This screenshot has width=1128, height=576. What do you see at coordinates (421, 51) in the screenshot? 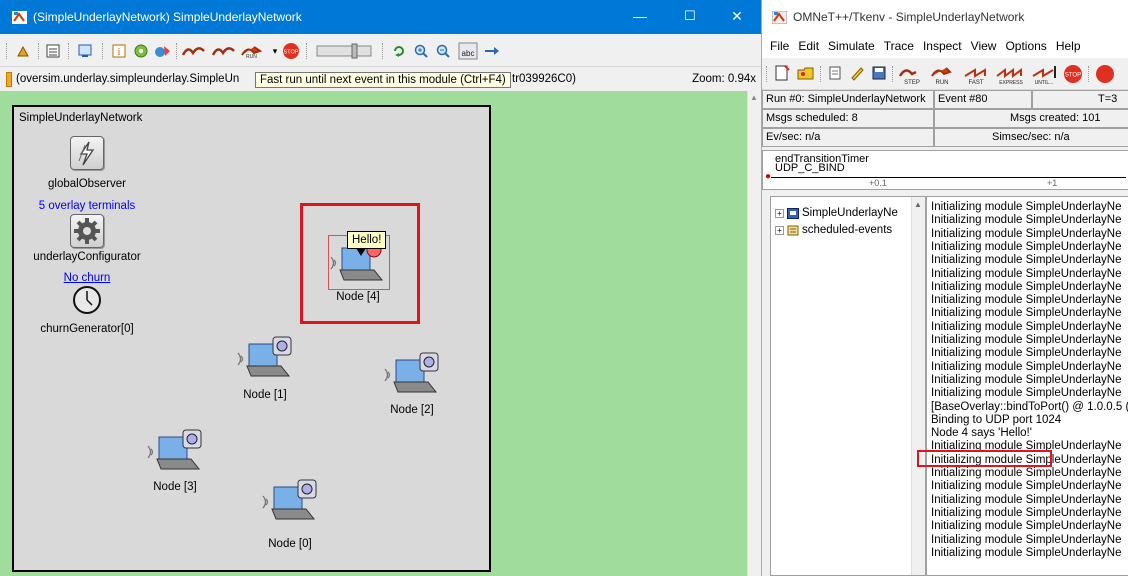
I see `zoom-in-icon` at bounding box center [421, 51].